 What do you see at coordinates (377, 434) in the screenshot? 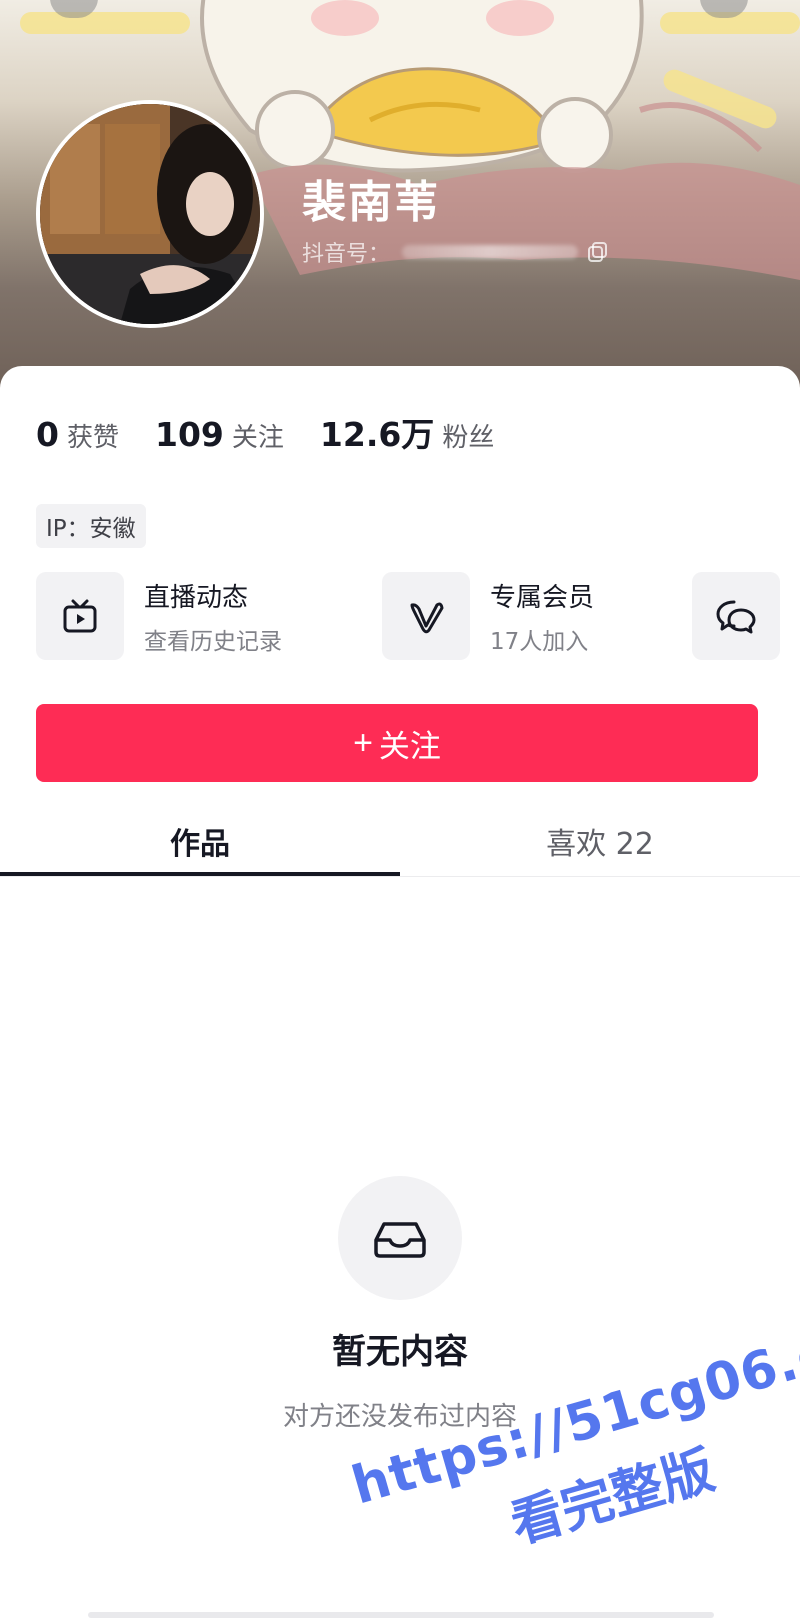
I see `stat-value: 12.6万` at bounding box center [377, 434].